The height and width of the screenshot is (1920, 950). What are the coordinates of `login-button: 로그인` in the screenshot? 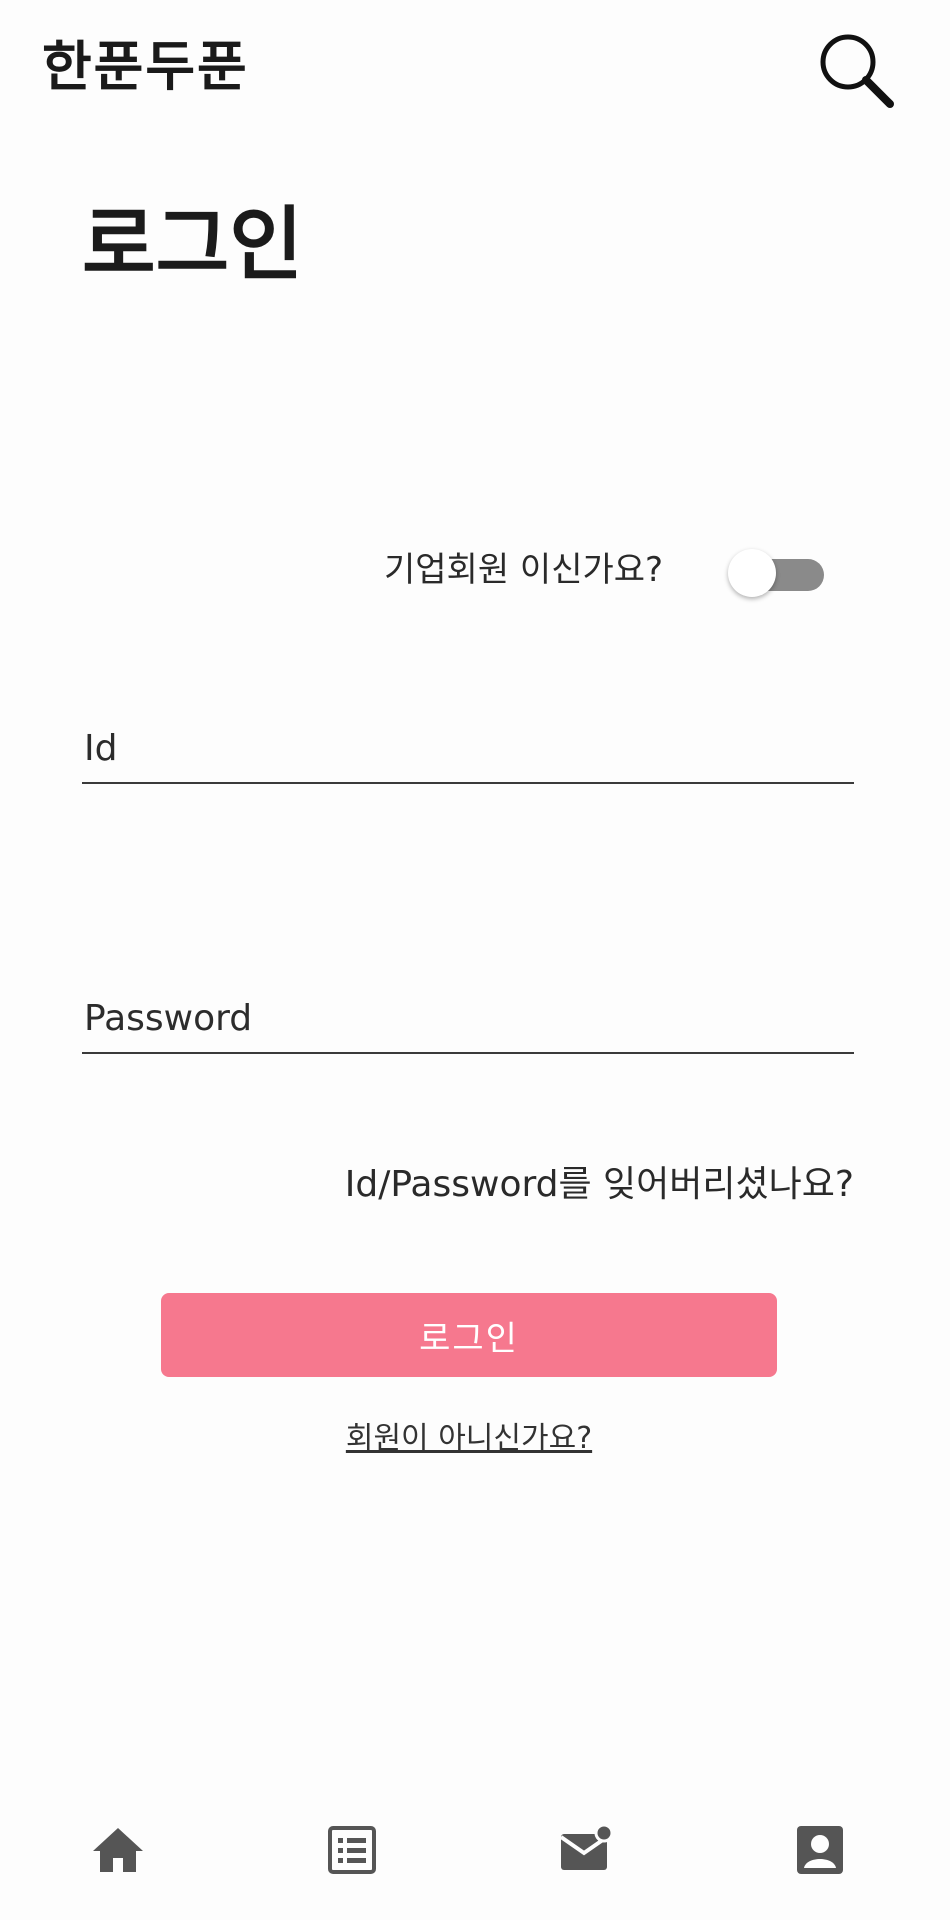 It's located at (469, 1335).